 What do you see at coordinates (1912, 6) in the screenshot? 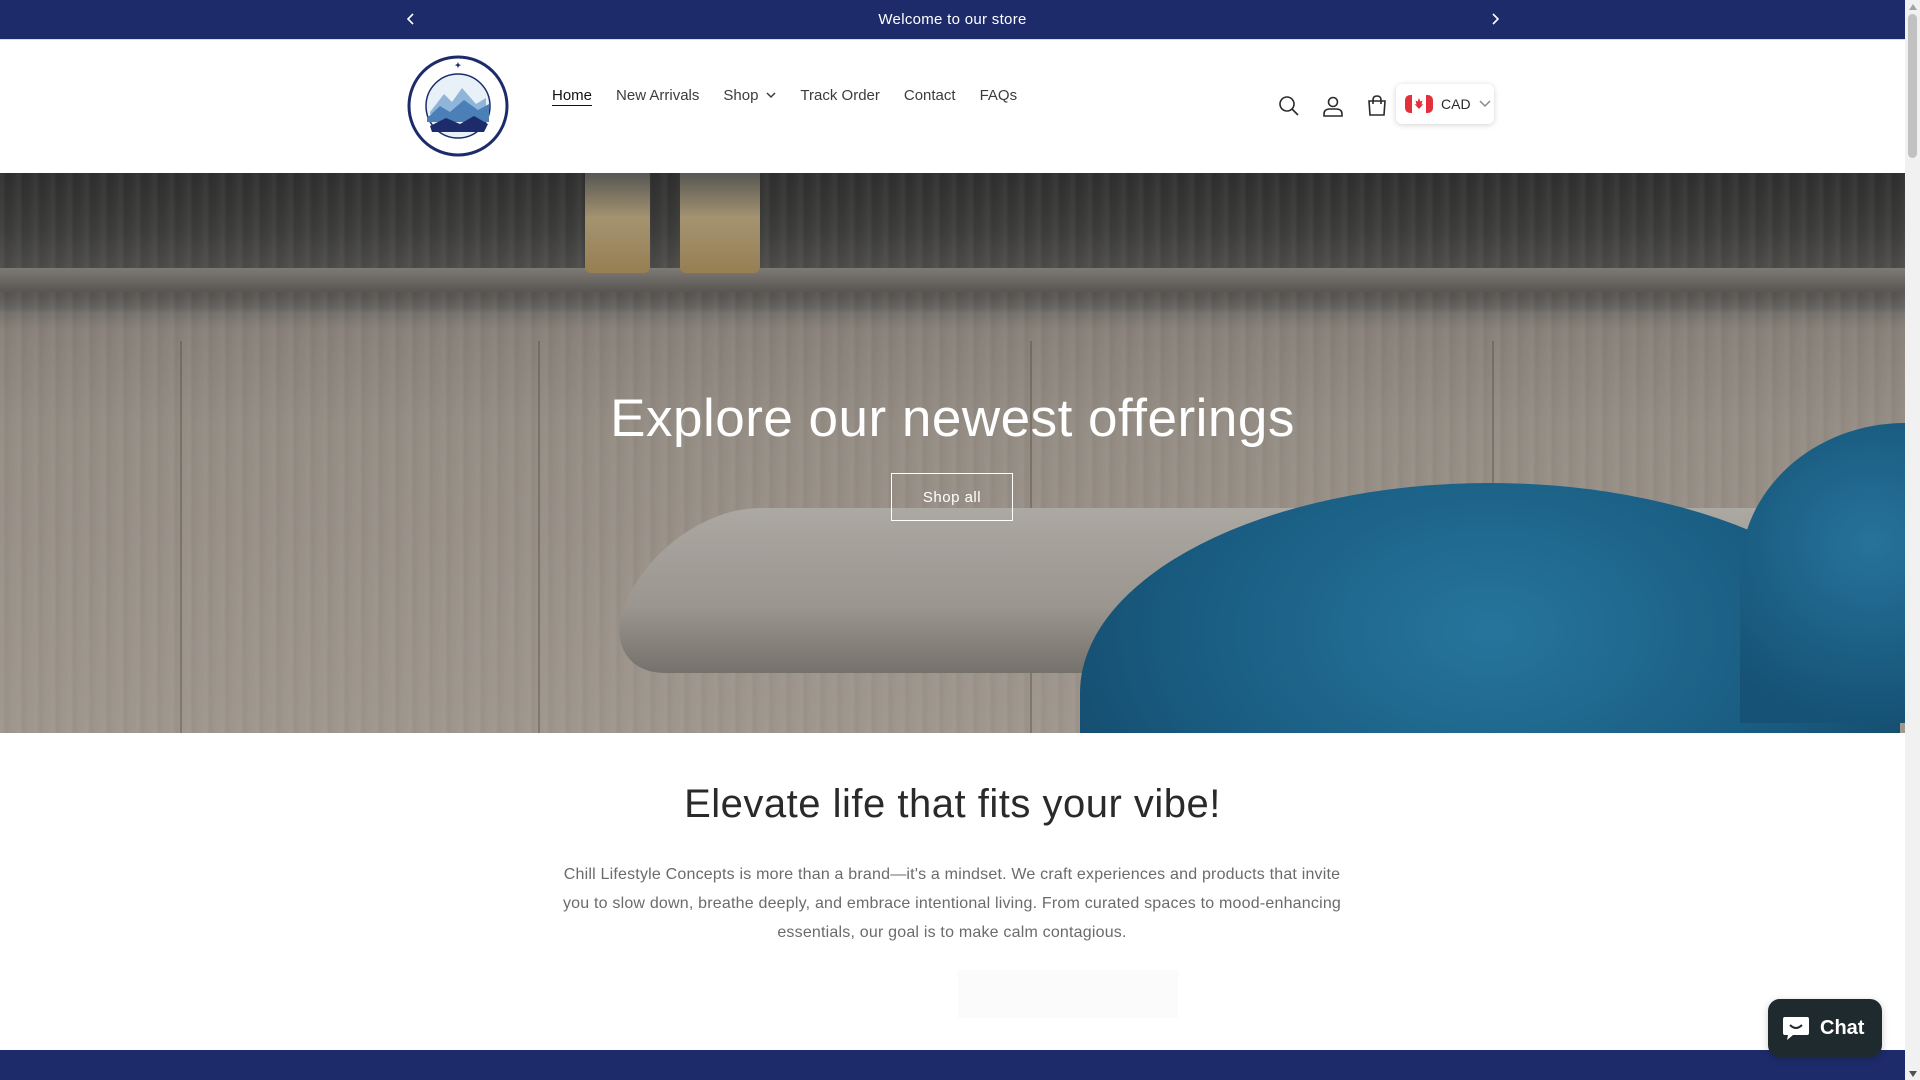
I see `scroll-up-icon` at bounding box center [1912, 6].